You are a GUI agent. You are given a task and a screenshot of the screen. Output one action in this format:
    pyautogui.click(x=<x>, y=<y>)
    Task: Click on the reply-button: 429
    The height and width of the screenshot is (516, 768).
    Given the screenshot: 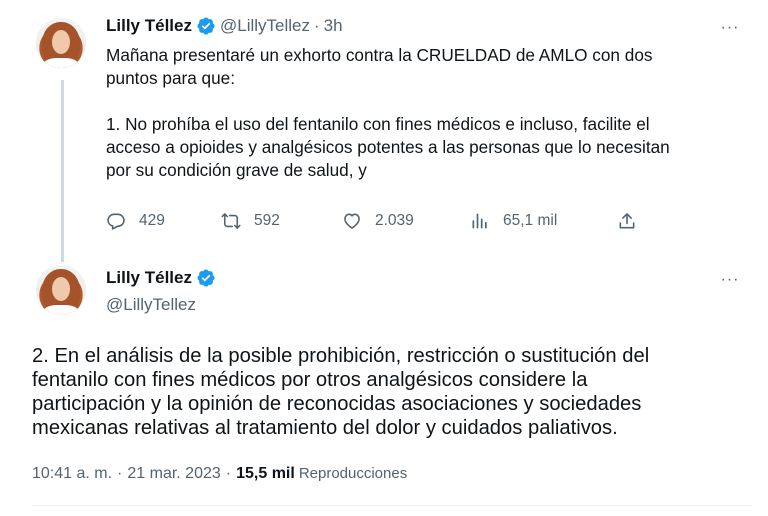 What is the action you would take?
    pyautogui.click(x=135, y=221)
    